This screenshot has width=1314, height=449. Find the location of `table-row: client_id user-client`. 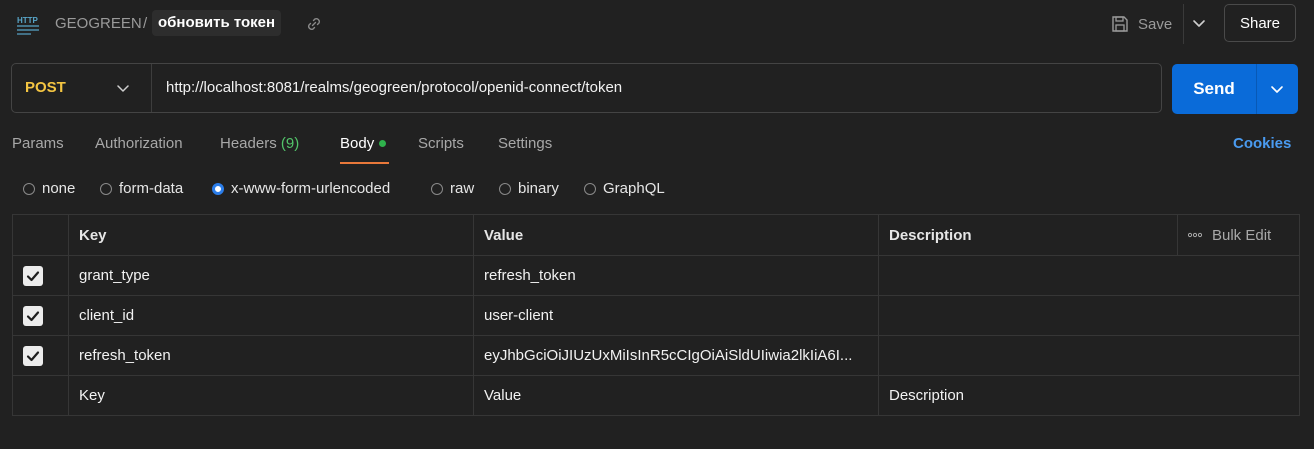

table-row: client_id user-client is located at coordinates (656, 315).